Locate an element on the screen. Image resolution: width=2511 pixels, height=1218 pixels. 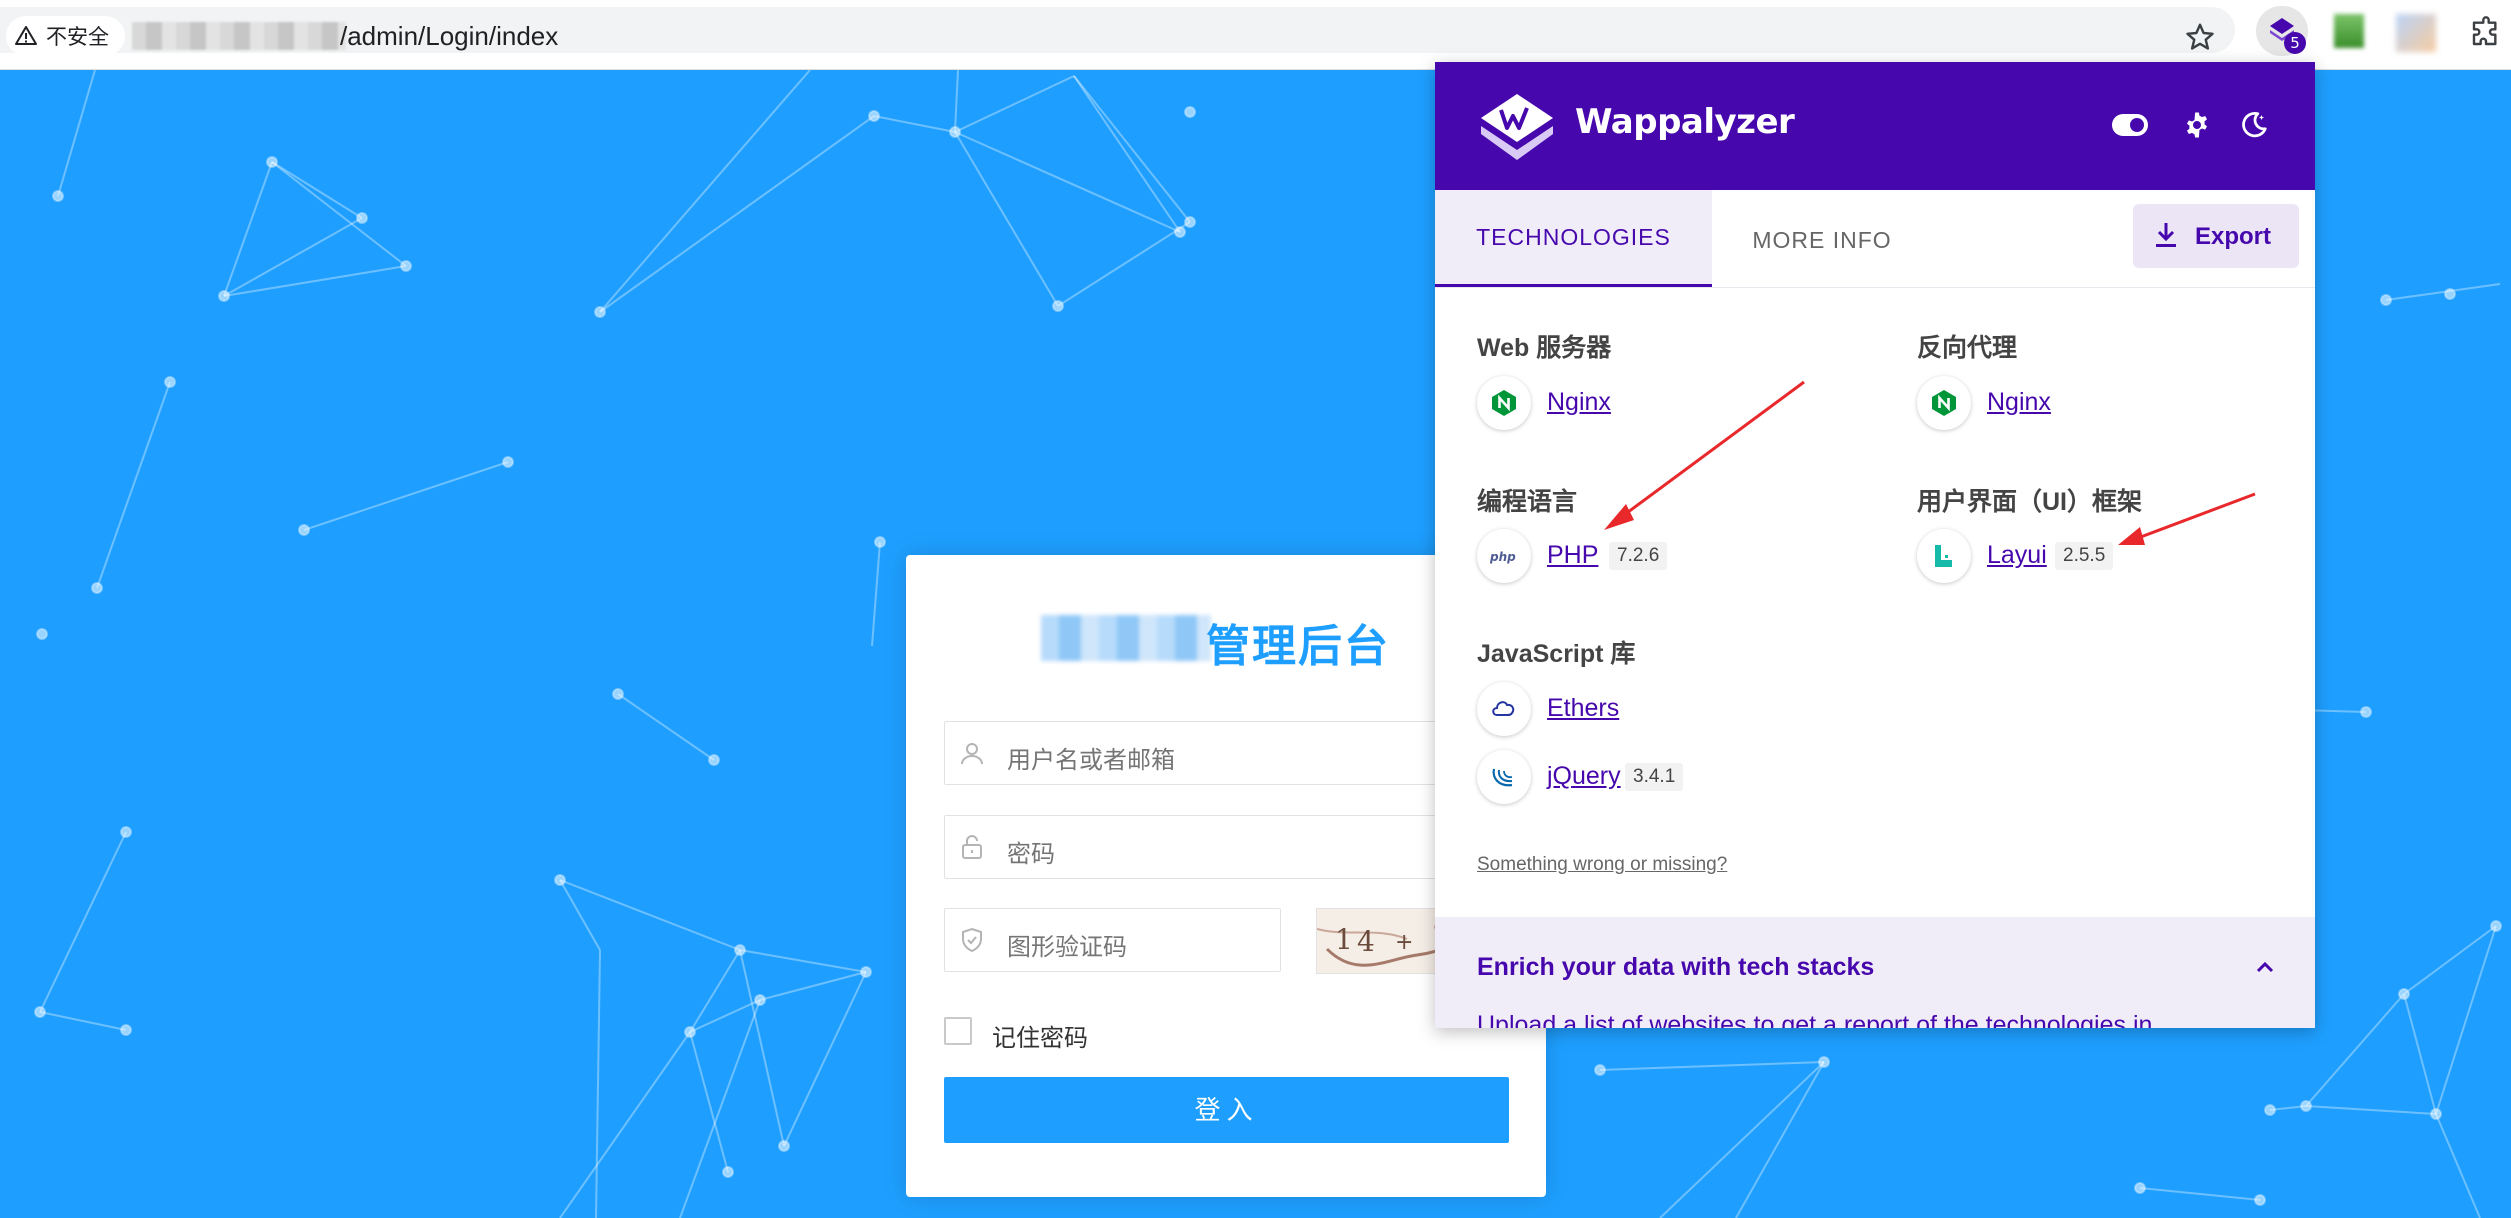
shield-check-icon is located at coordinates (972, 940).